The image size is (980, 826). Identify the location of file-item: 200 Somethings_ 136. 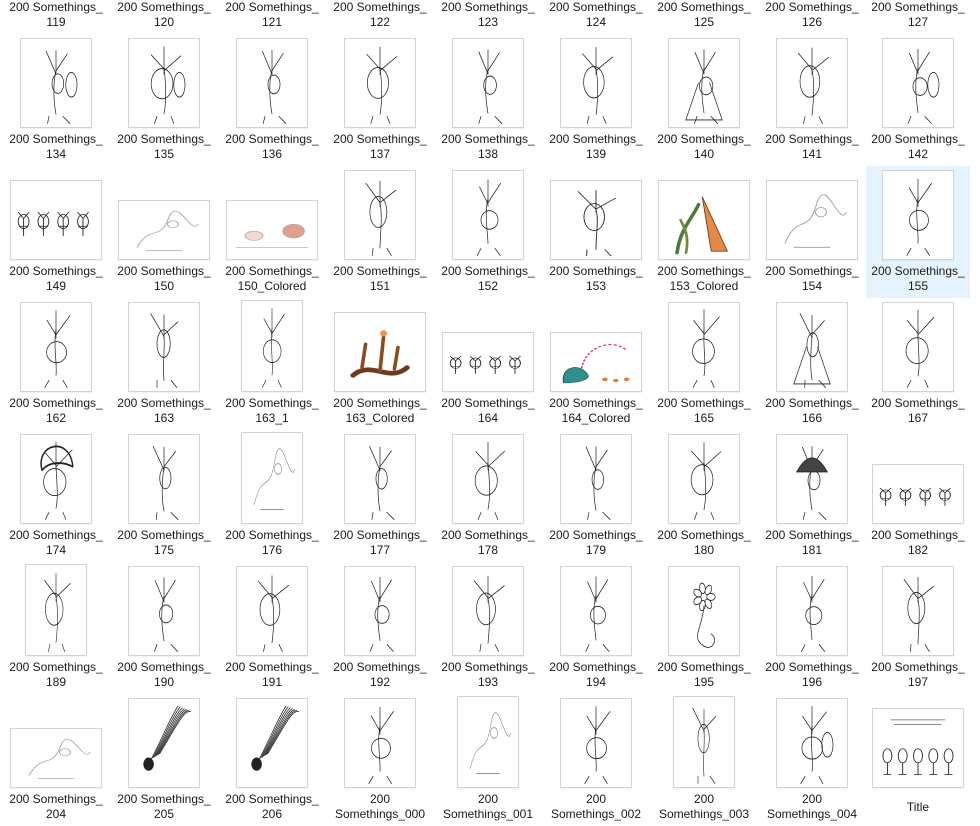
(272, 100).